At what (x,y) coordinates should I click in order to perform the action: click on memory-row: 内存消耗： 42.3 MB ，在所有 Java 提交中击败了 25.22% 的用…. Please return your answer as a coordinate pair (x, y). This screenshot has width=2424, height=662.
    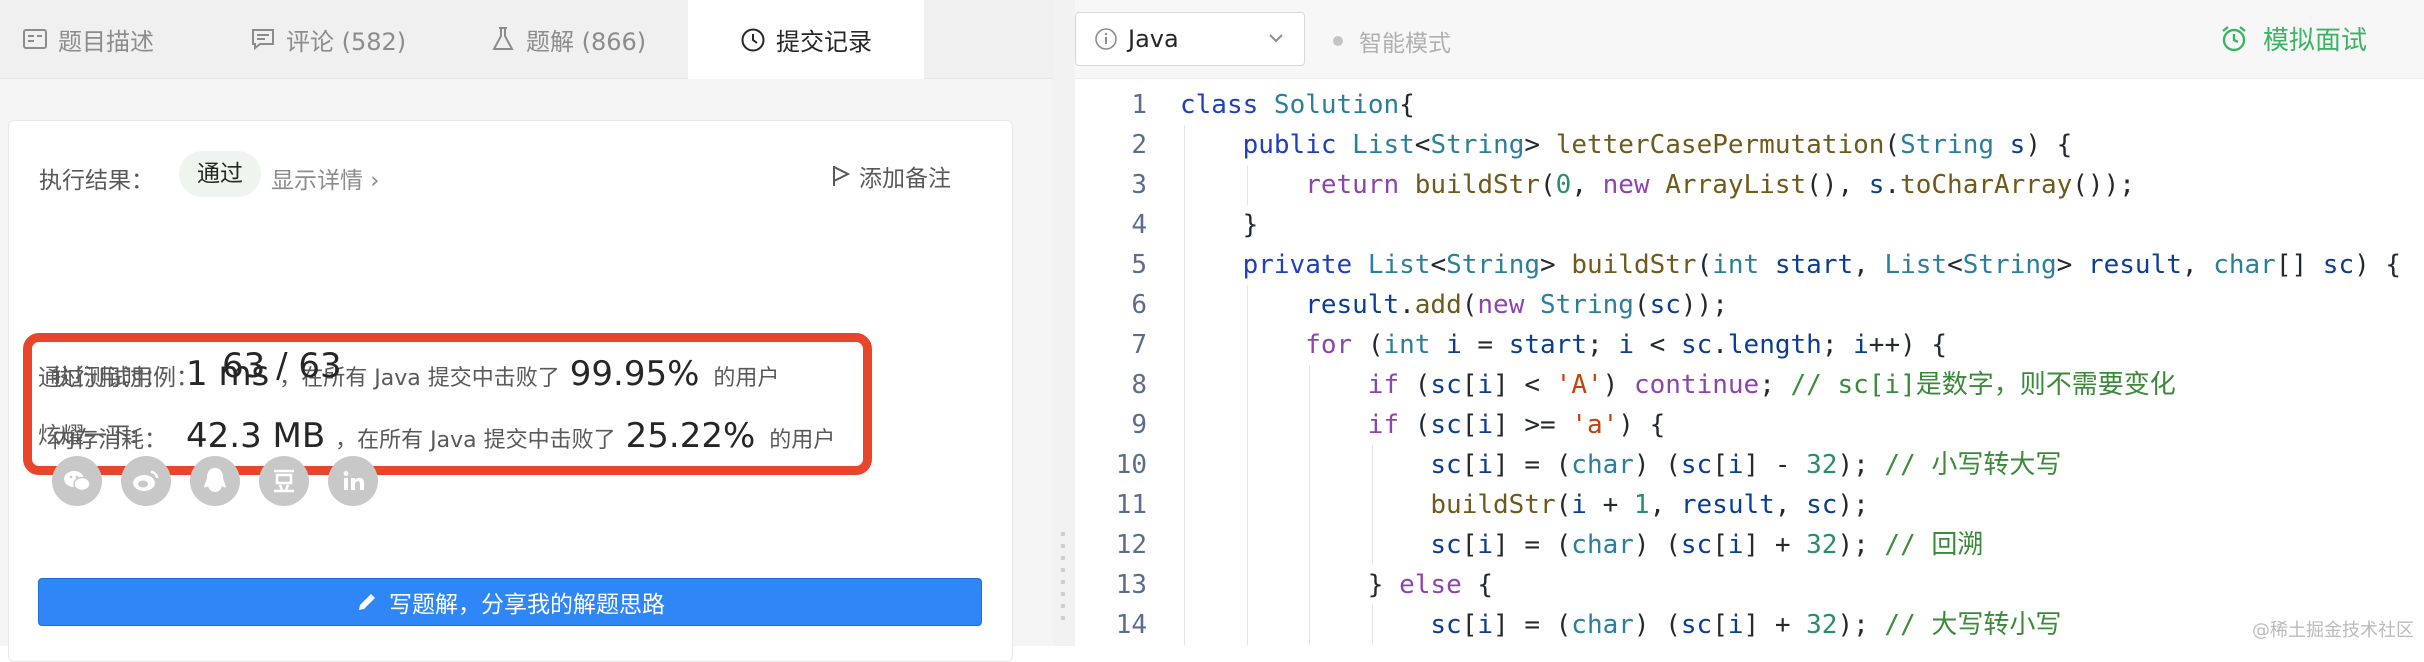
    Looking at the image, I should click on (443, 436).